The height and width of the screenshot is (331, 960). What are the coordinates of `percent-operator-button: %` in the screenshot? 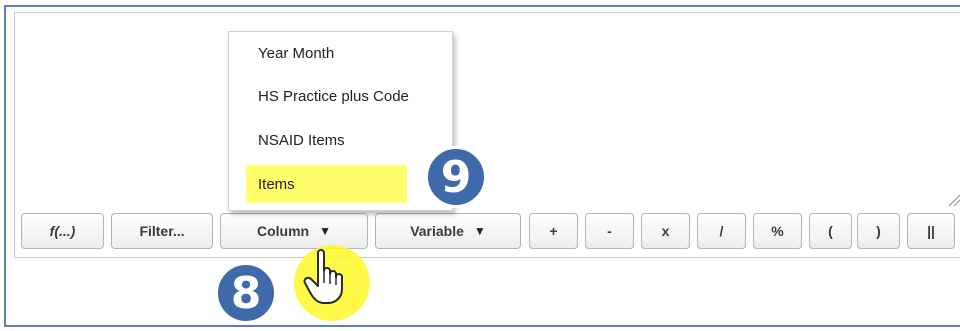 It's located at (777, 231).